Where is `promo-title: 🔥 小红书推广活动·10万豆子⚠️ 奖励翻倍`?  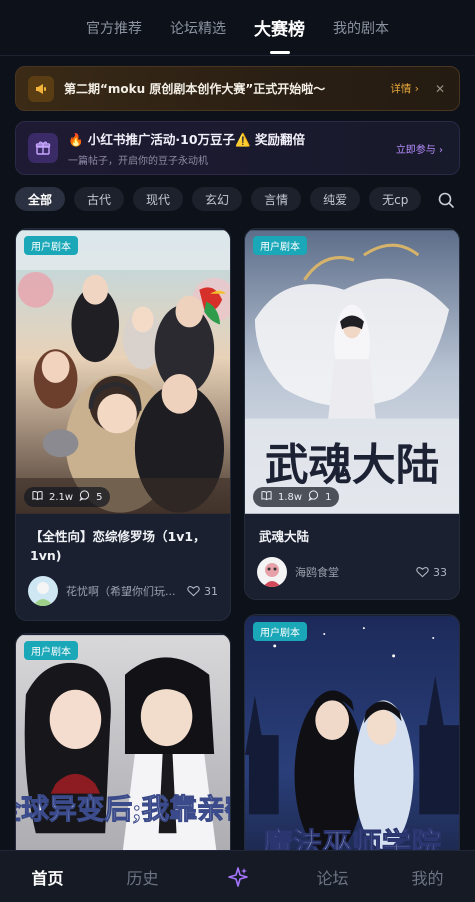
promo-title: 🔥 小红书推广活动·10万豆子⚠️ 奖励翻倍 is located at coordinates (186, 139).